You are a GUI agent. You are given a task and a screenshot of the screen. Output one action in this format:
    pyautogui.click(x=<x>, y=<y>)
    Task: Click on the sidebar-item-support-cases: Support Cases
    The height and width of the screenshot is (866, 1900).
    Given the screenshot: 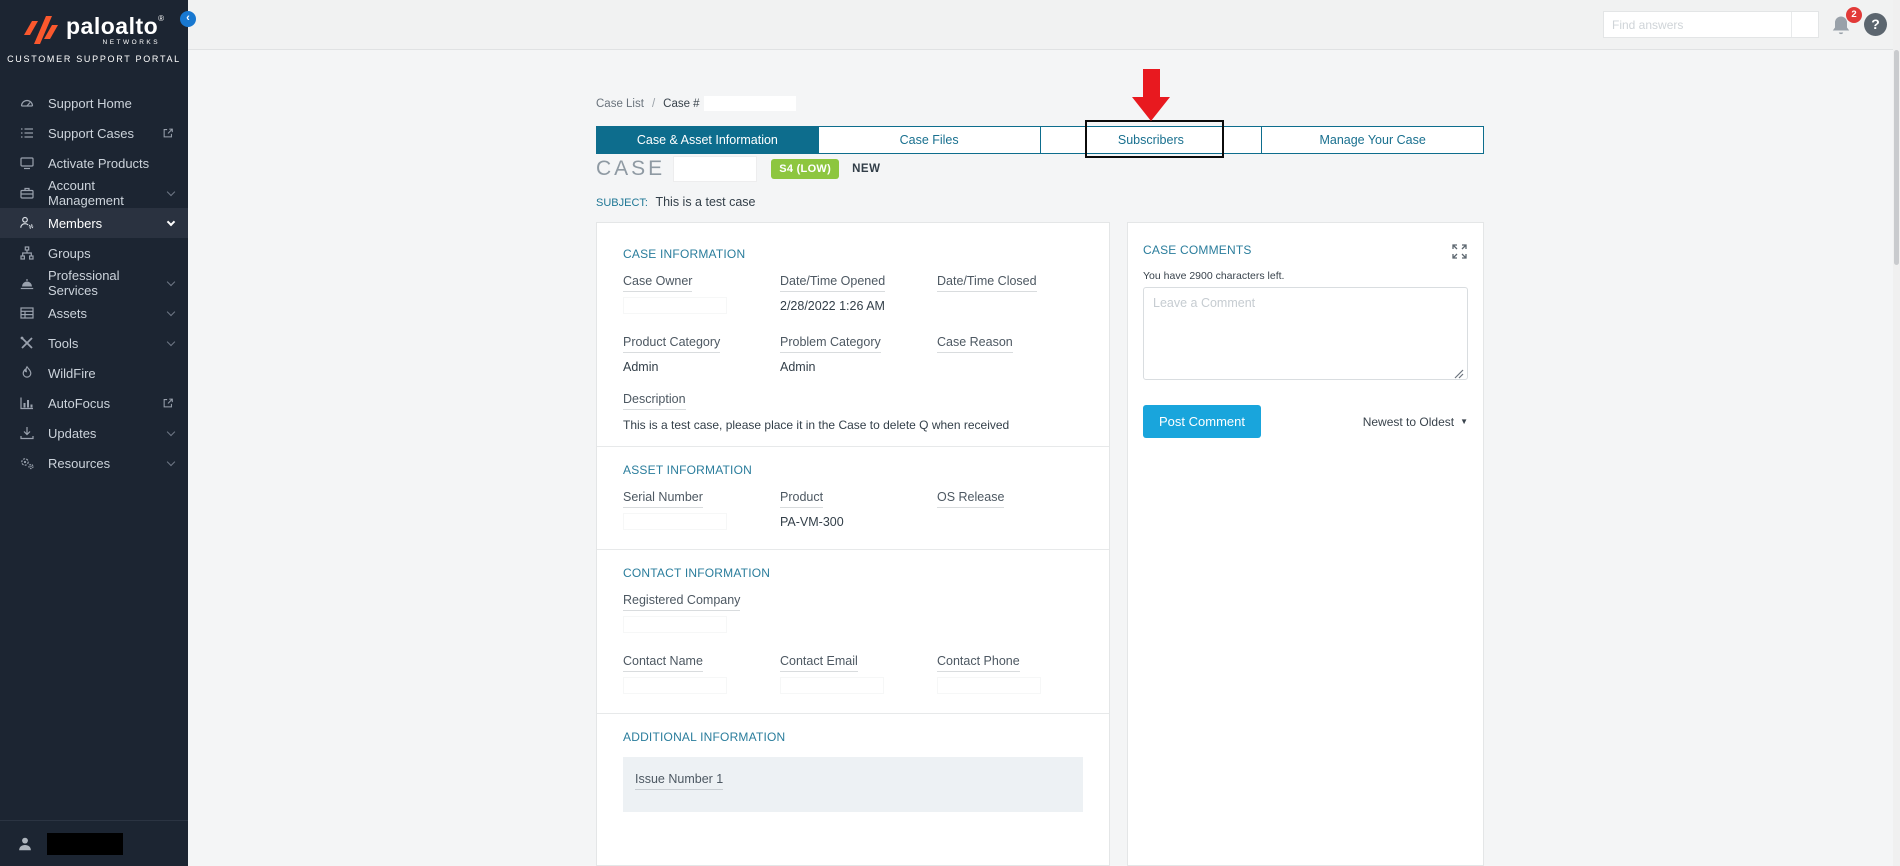 What is the action you would take?
    pyautogui.click(x=94, y=133)
    